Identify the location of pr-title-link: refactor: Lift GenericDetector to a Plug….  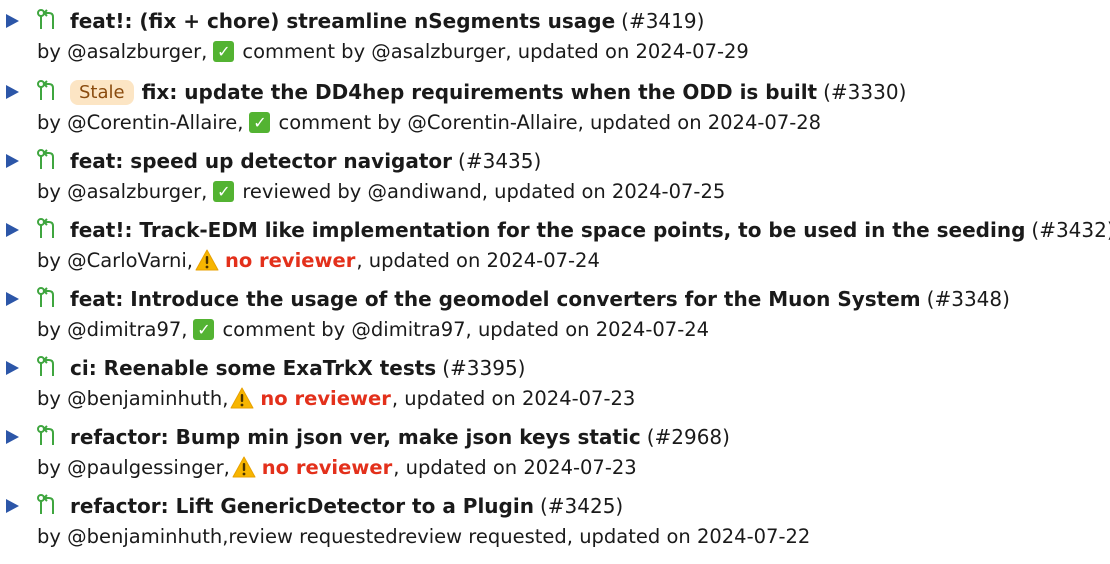
(302, 506).